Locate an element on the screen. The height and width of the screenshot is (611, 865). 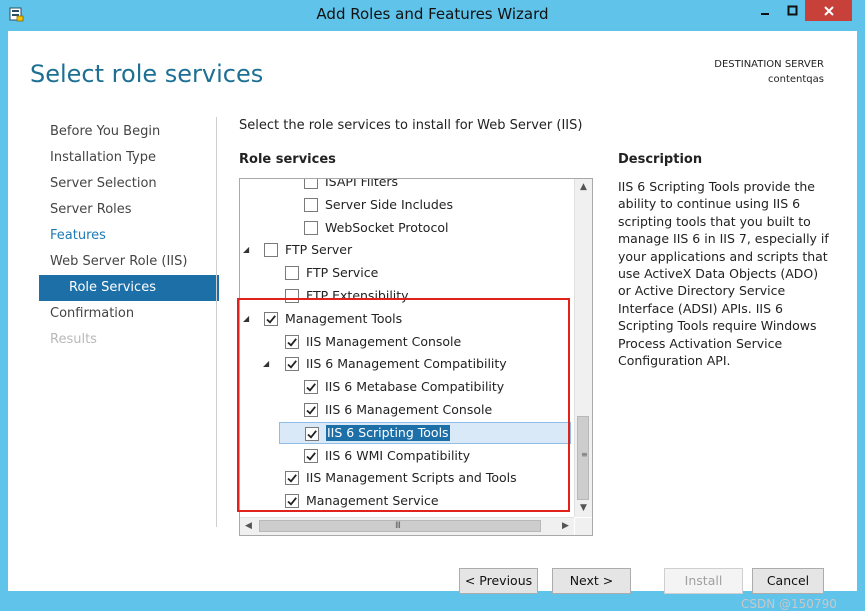
scroll-down-icon: ▼ is located at coordinates (583, 508).